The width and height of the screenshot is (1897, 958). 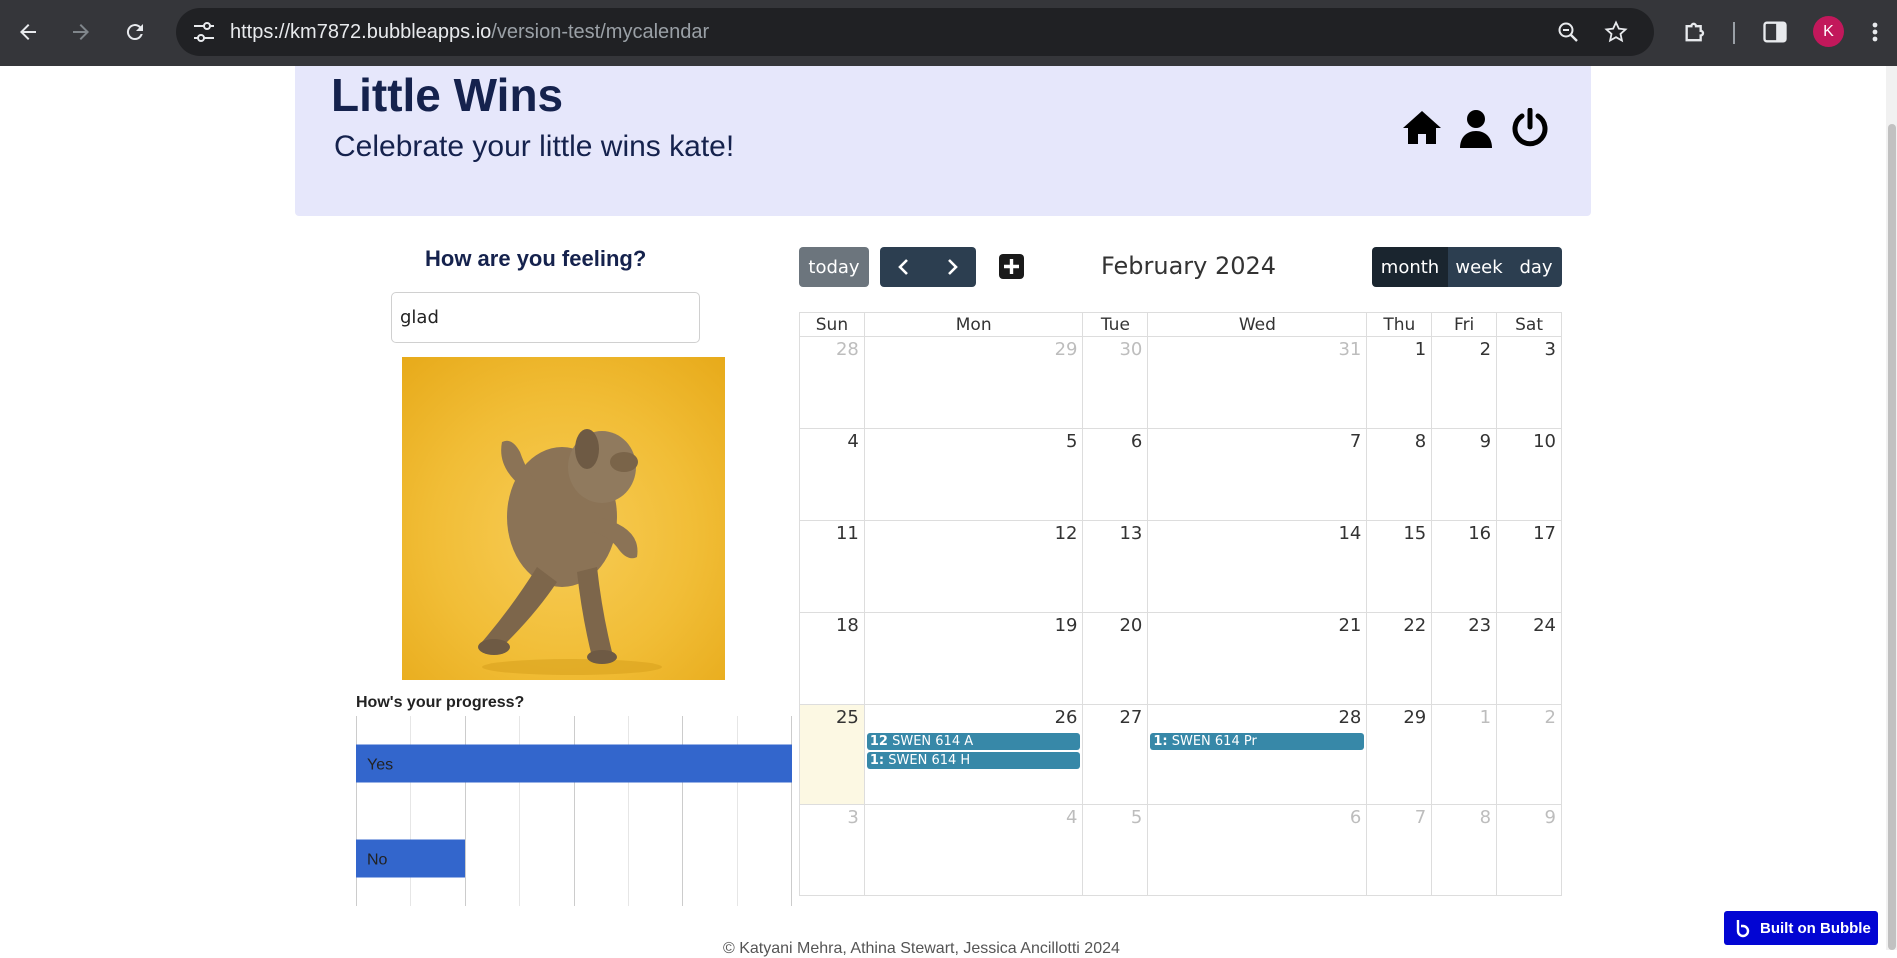 I want to click on built-on-bubble-badge: Built on Bubble, so click(x=1801, y=928).